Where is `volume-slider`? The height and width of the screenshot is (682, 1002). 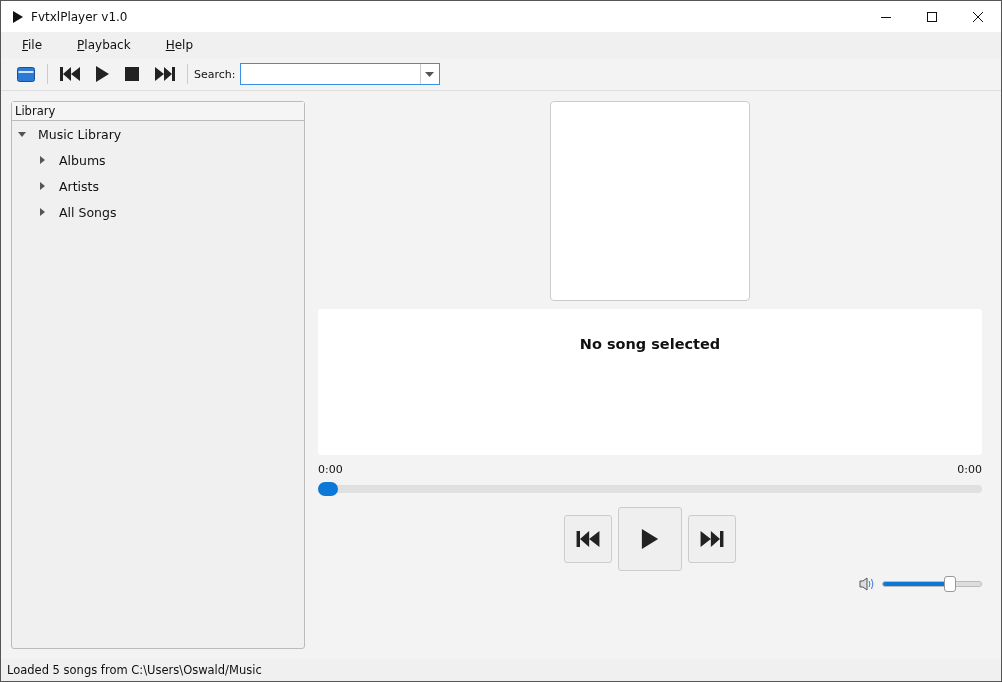 volume-slider is located at coordinates (932, 584).